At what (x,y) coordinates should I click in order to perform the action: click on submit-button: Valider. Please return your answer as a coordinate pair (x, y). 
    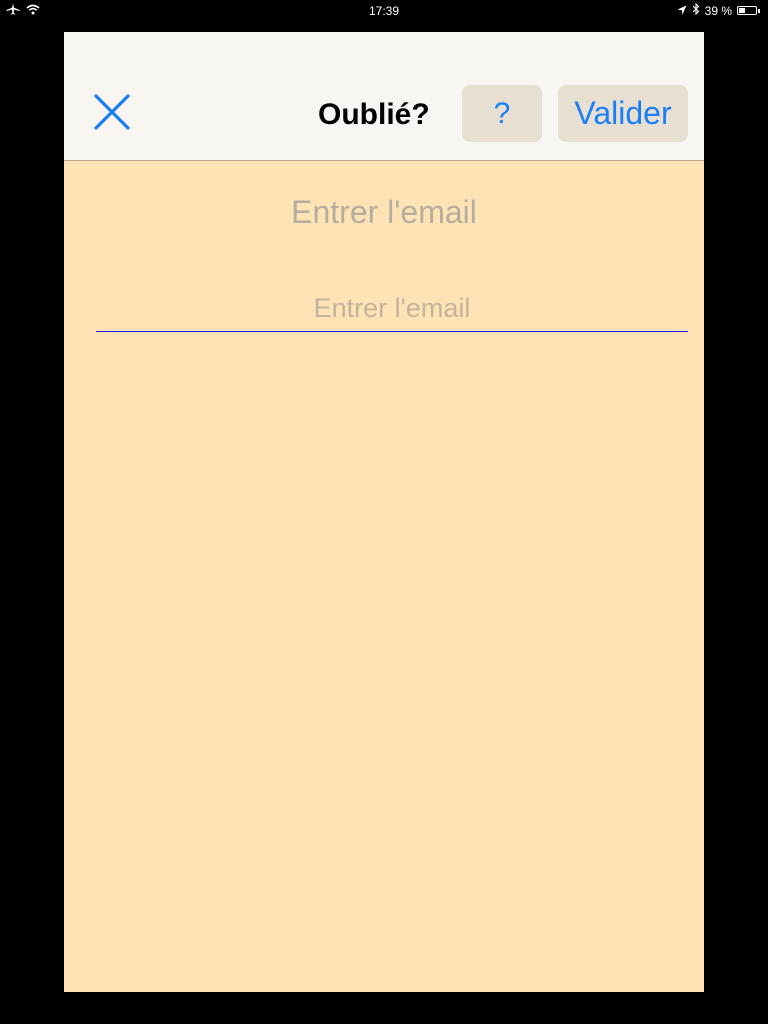
    Looking at the image, I should click on (623, 113).